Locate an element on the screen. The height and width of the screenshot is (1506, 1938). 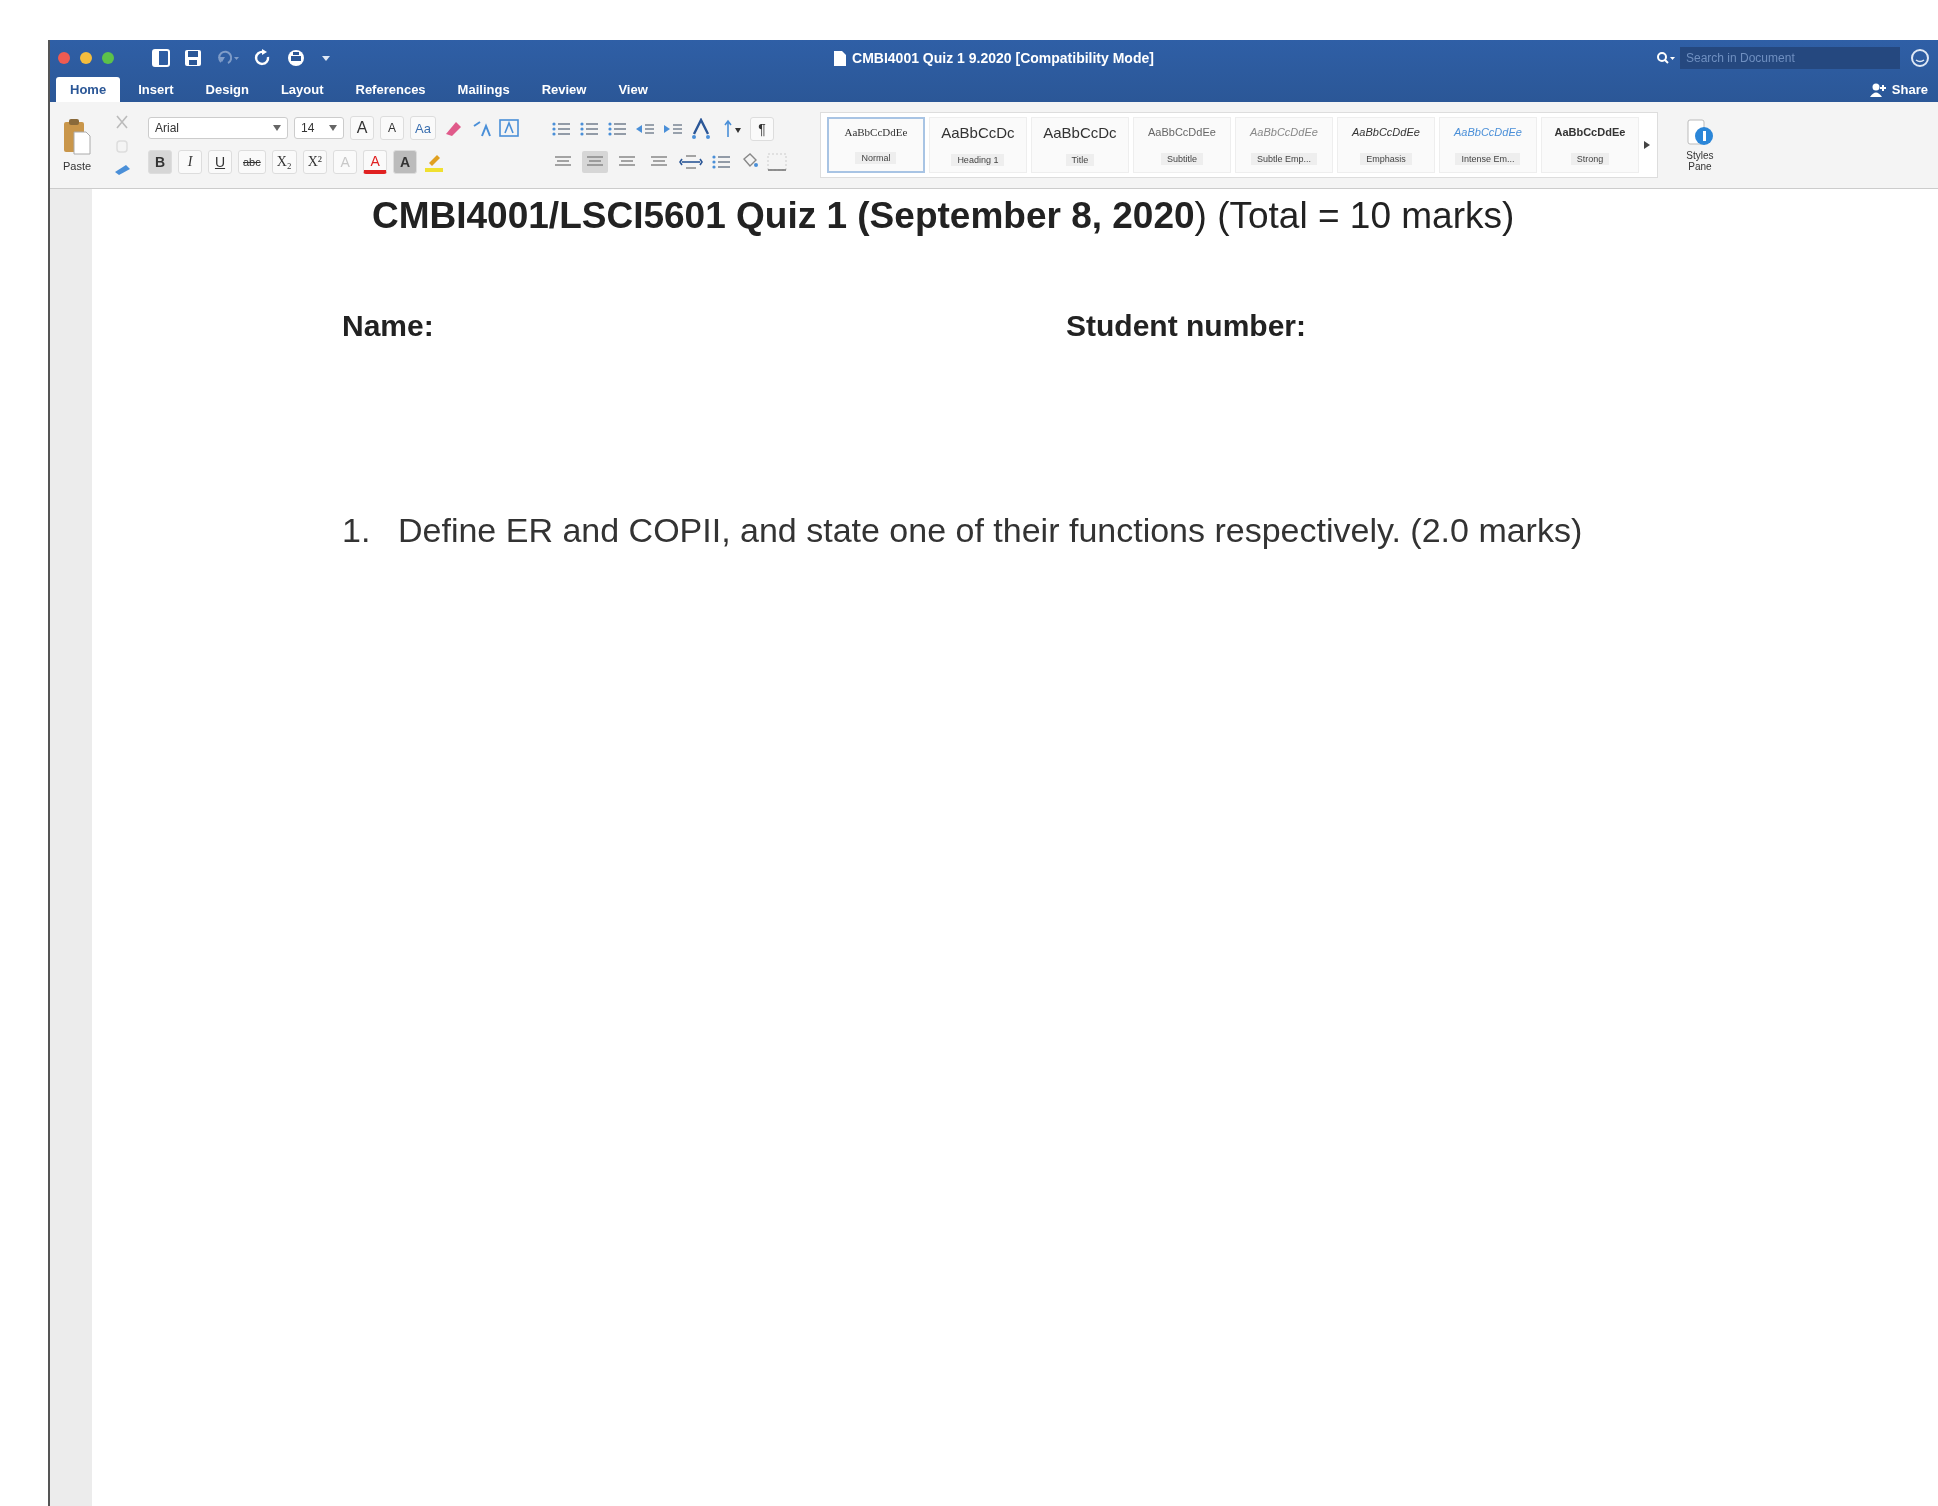
character-border-icon is located at coordinates (508, 128).